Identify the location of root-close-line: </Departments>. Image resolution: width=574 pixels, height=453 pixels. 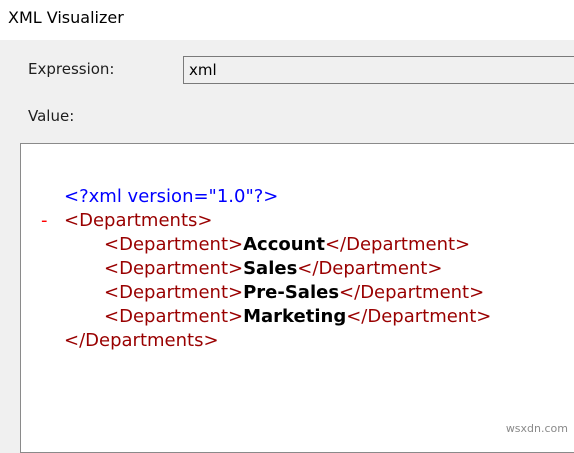
(141, 342).